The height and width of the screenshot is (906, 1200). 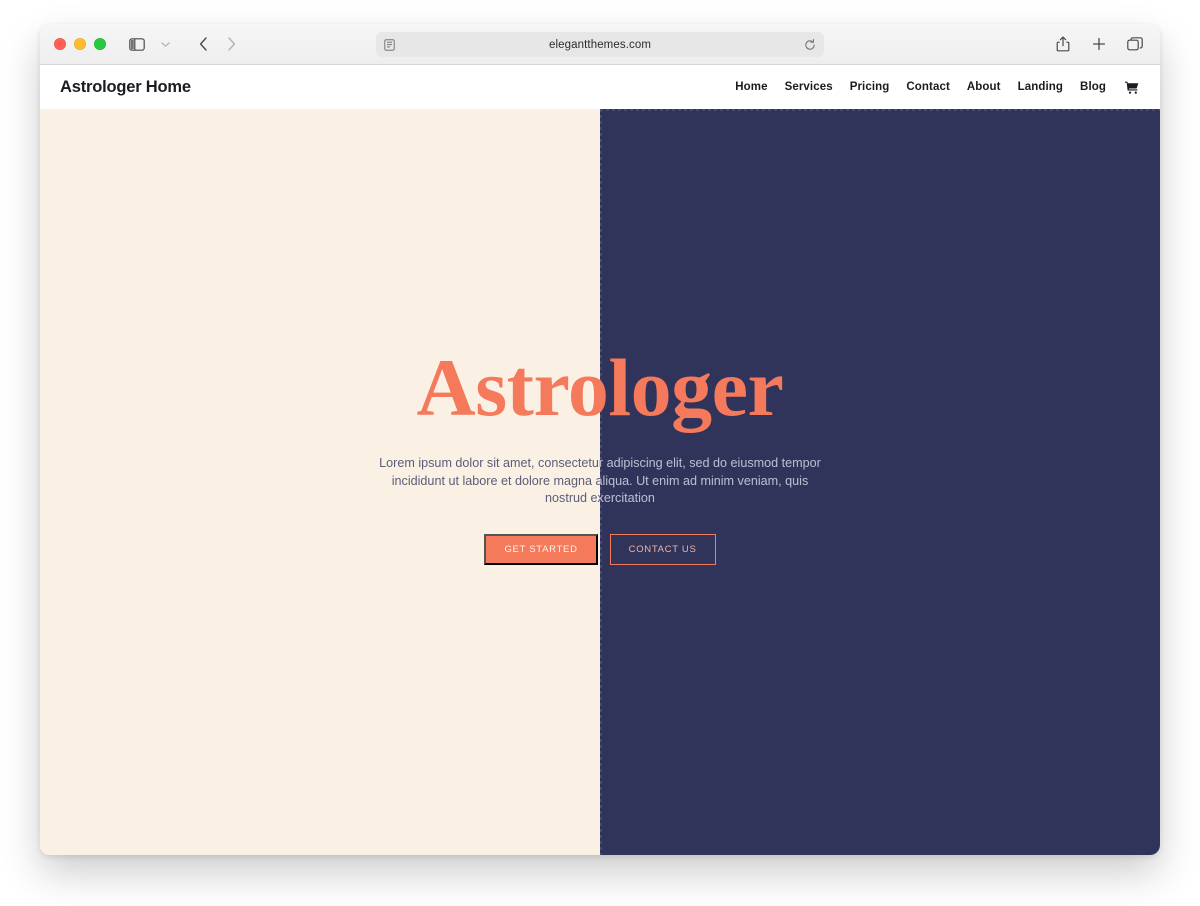 I want to click on reader-icon, so click(x=389, y=44).